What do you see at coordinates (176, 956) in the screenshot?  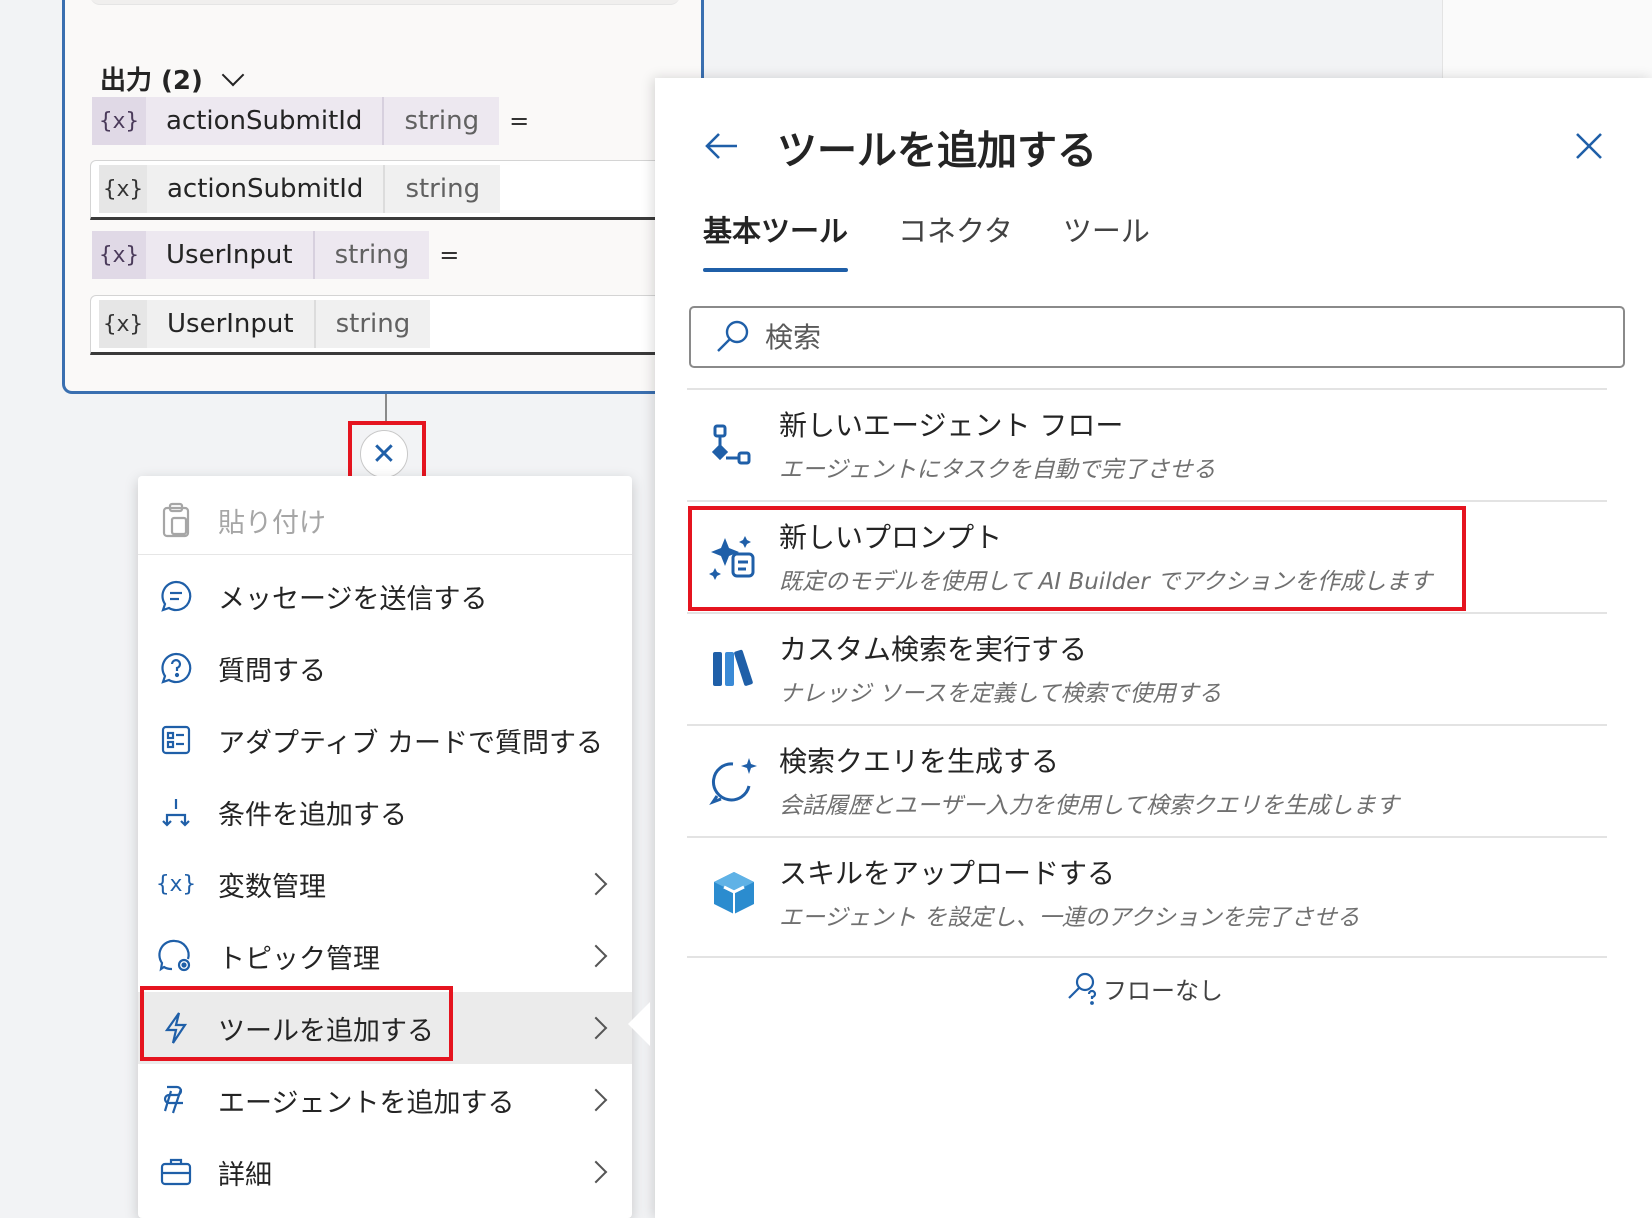 I see `topic-settings-icon` at bounding box center [176, 956].